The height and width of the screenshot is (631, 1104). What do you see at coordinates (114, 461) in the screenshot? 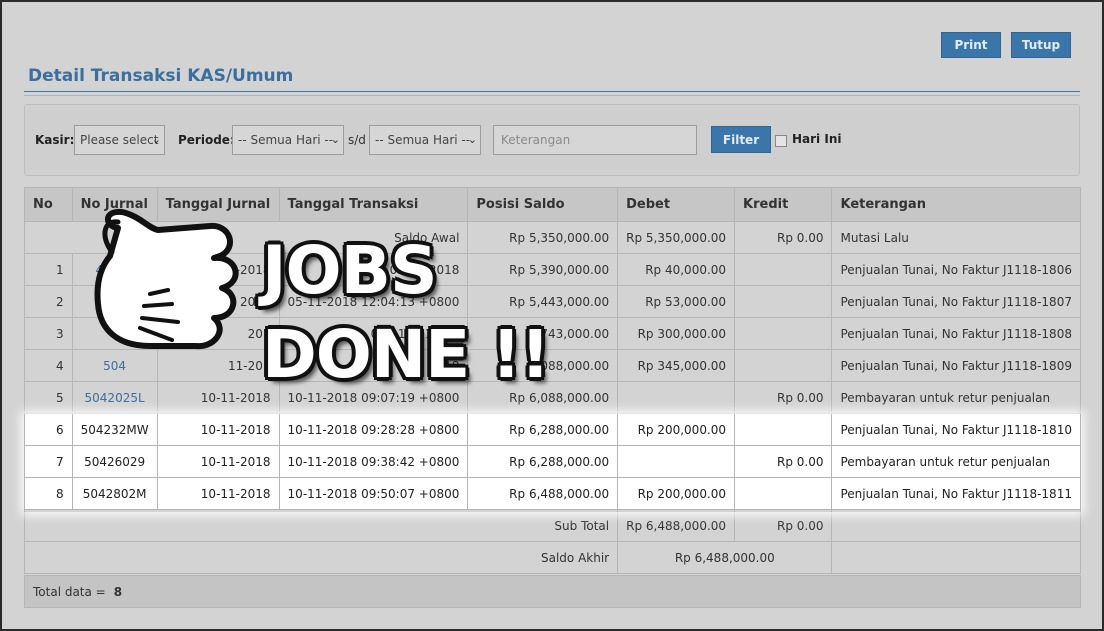
I see `row-jurnal: 50426029` at bounding box center [114, 461].